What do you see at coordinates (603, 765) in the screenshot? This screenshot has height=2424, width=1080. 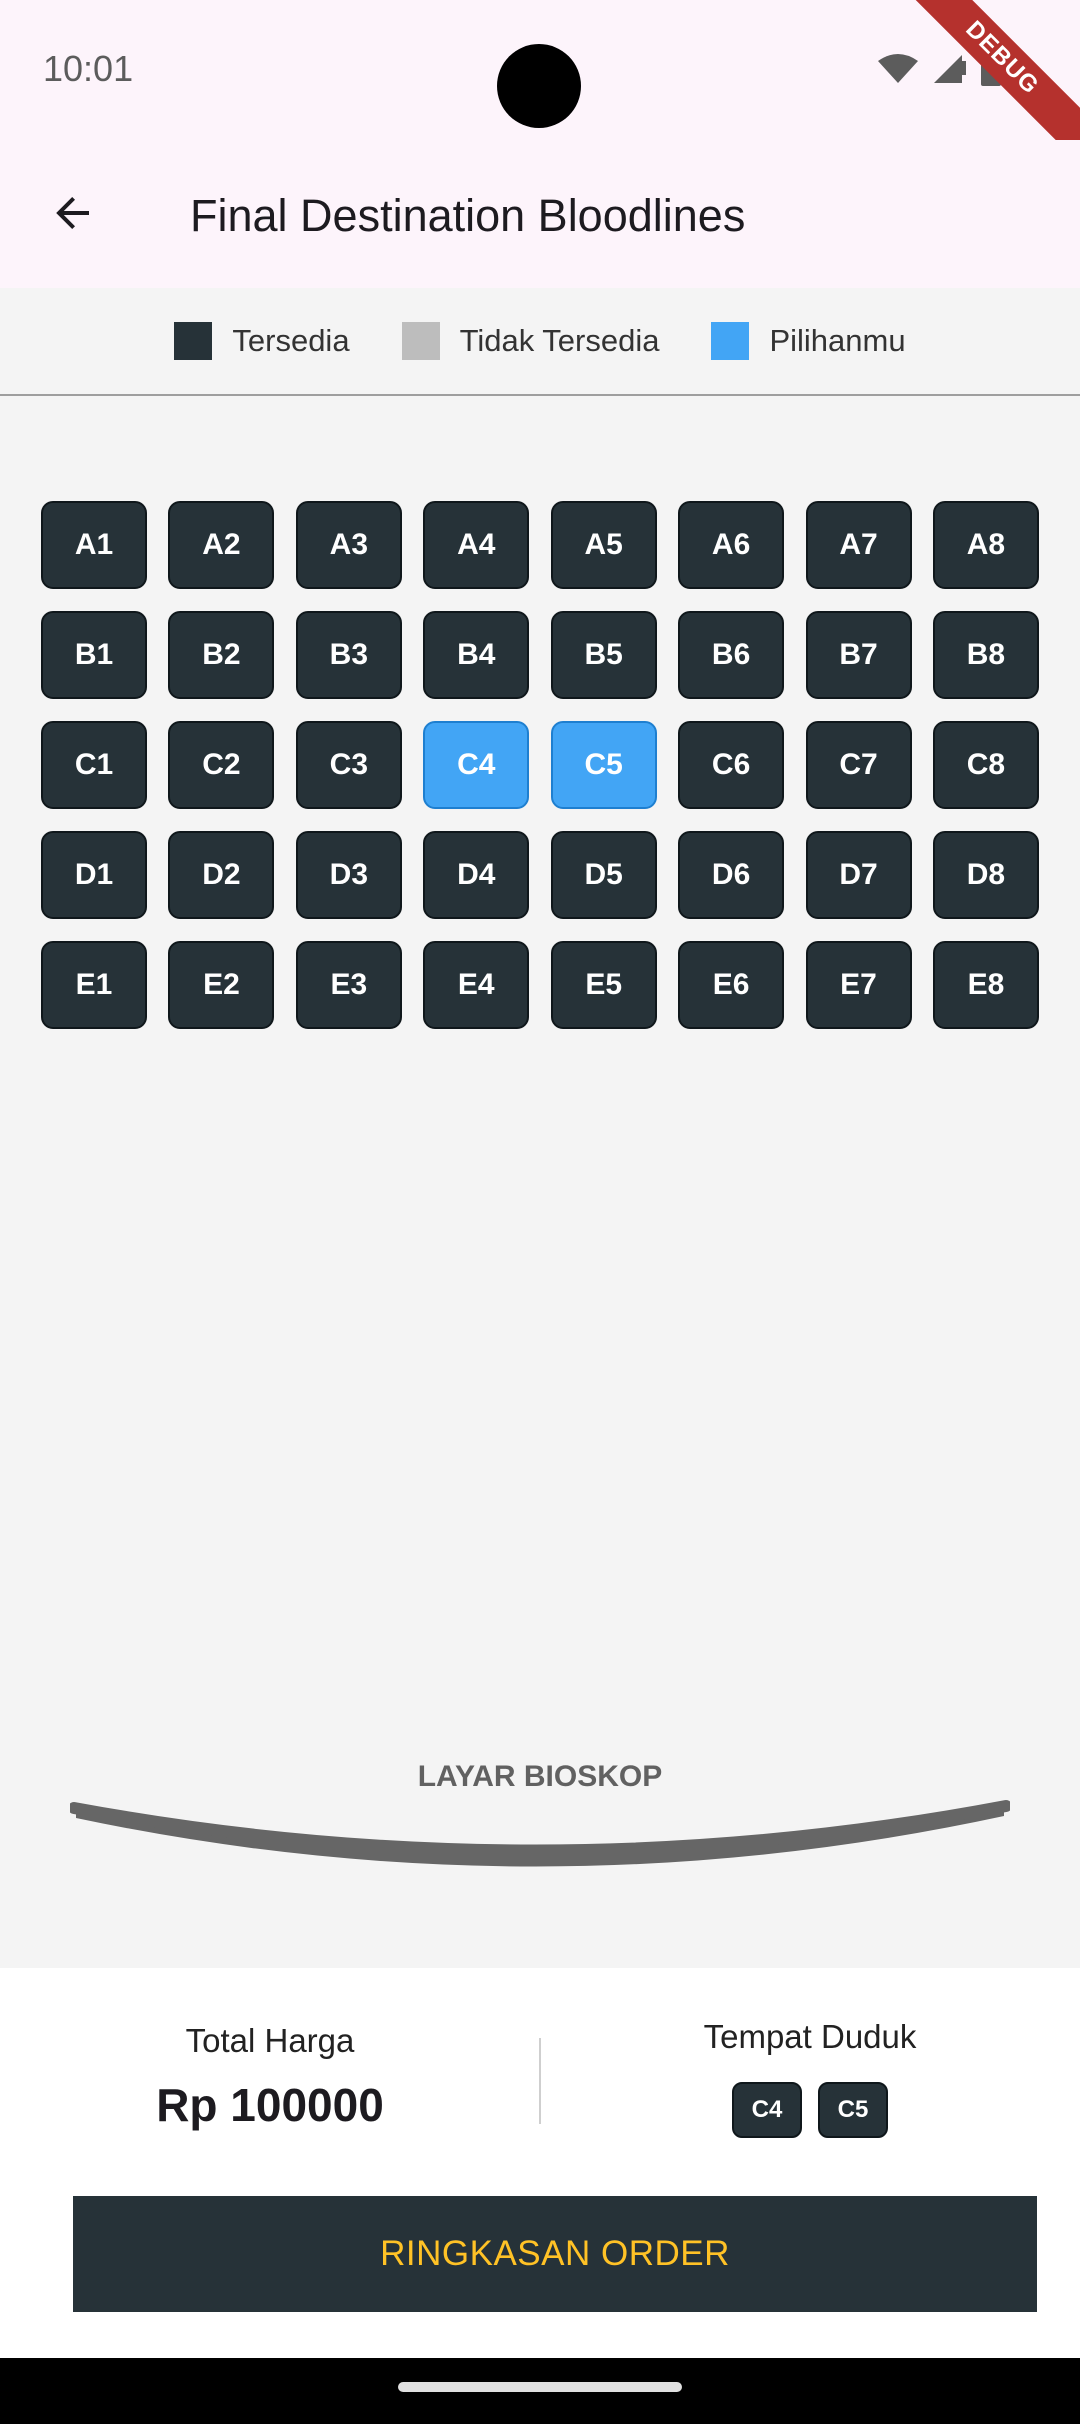 I see `seat-selected: C5` at bounding box center [603, 765].